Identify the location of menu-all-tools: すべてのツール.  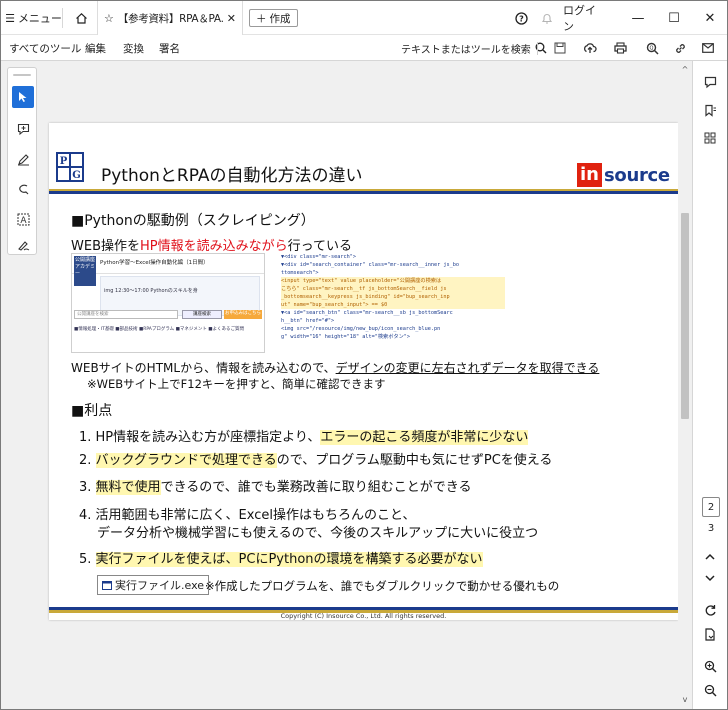
(45, 48).